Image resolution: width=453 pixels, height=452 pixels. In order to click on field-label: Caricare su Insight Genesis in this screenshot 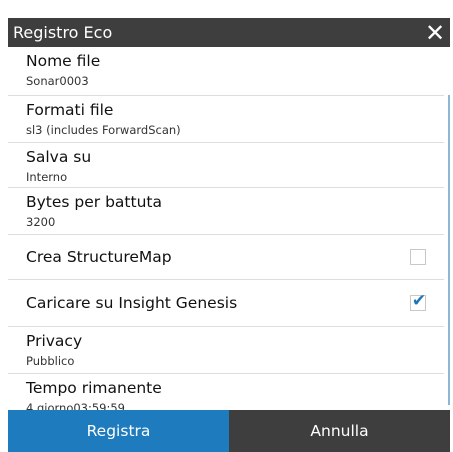, I will do `click(132, 303)`.